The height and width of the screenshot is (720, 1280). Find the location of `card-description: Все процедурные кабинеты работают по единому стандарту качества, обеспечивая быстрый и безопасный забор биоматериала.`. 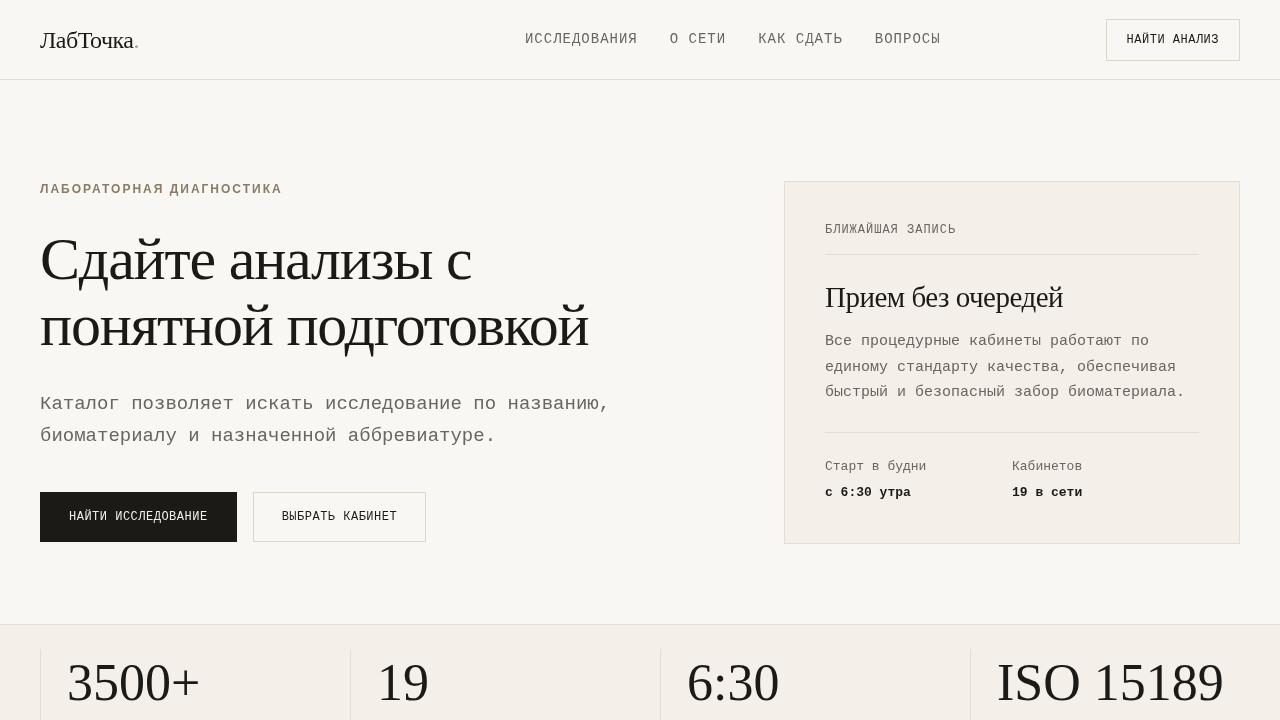

card-description: Все процедурные кабинеты работают по единому стандарту качества, обеспечивая быстрый и безопасный забор биоматериала. is located at coordinates (1012, 381).